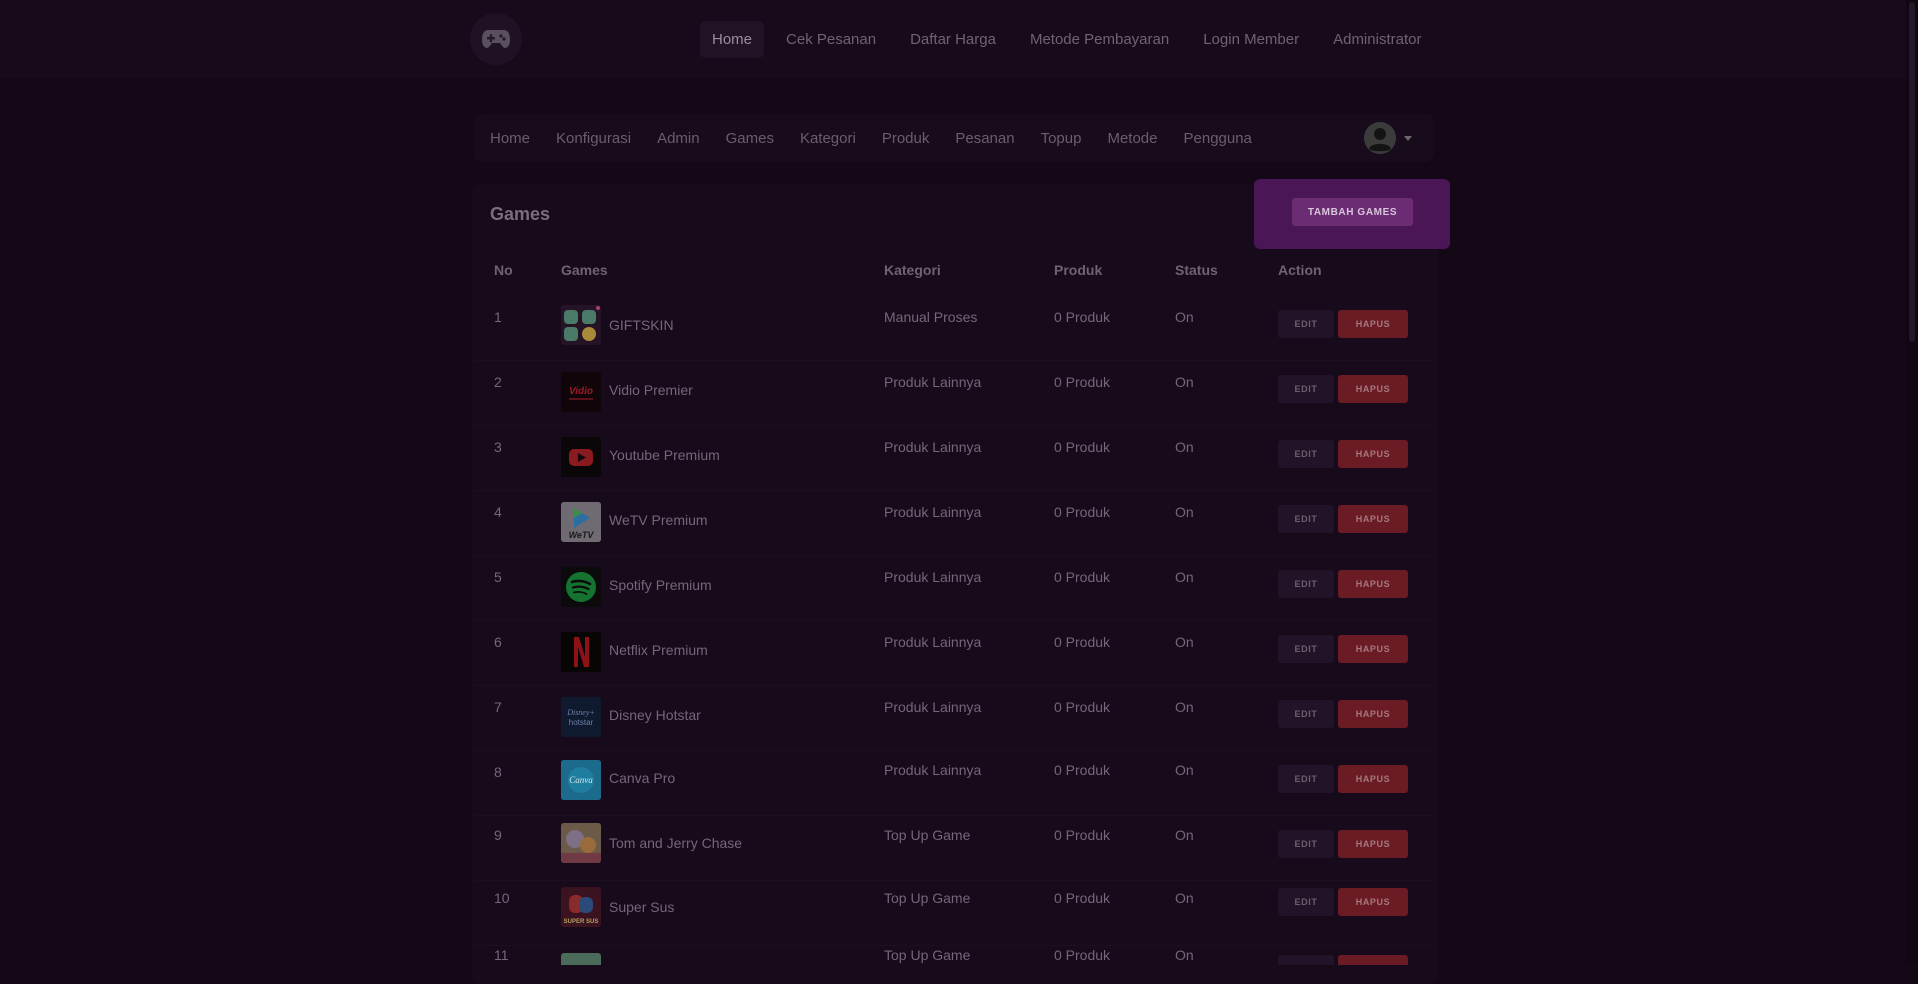 This screenshot has width=1918, height=984. I want to click on gamepad-logo-icon, so click(496, 39).